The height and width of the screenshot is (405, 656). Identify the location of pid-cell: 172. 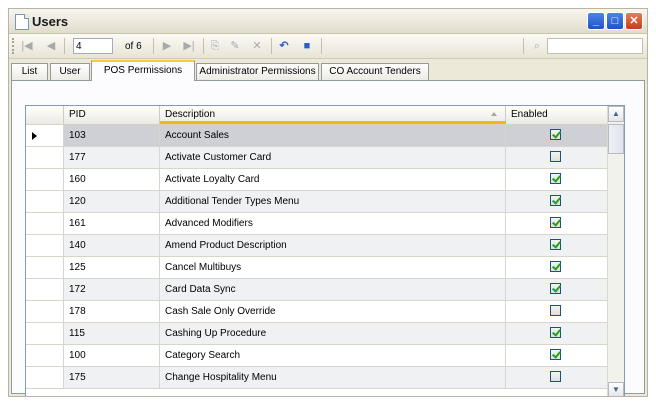
(112, 289).